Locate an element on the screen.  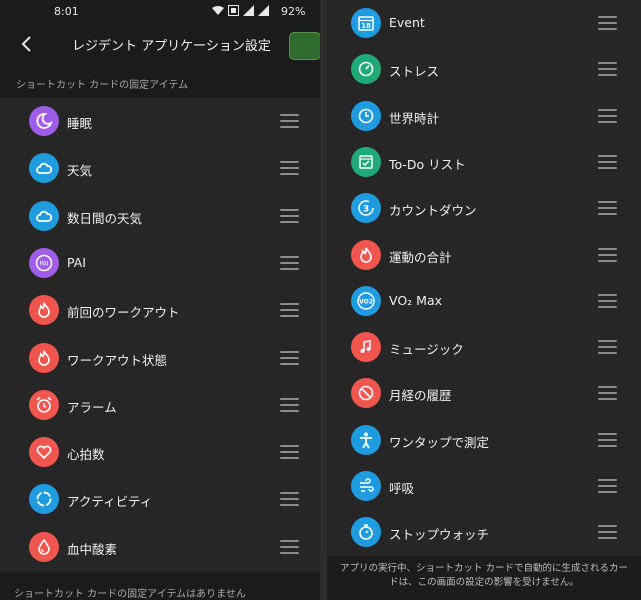
cycle-icon is located at coordinates (366, 393).